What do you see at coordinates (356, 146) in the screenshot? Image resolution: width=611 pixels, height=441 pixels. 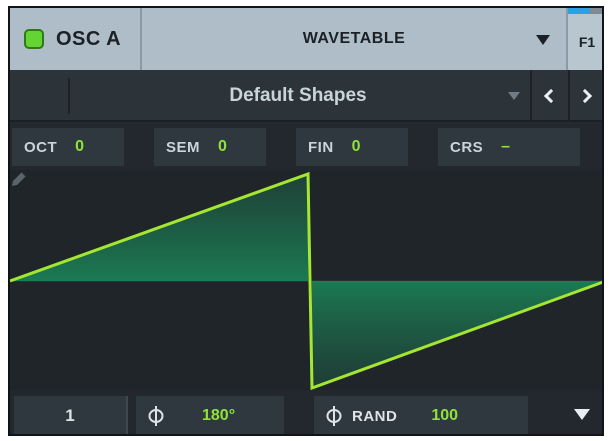 I see `fine-value: 0` at bounding box center [356, 146].